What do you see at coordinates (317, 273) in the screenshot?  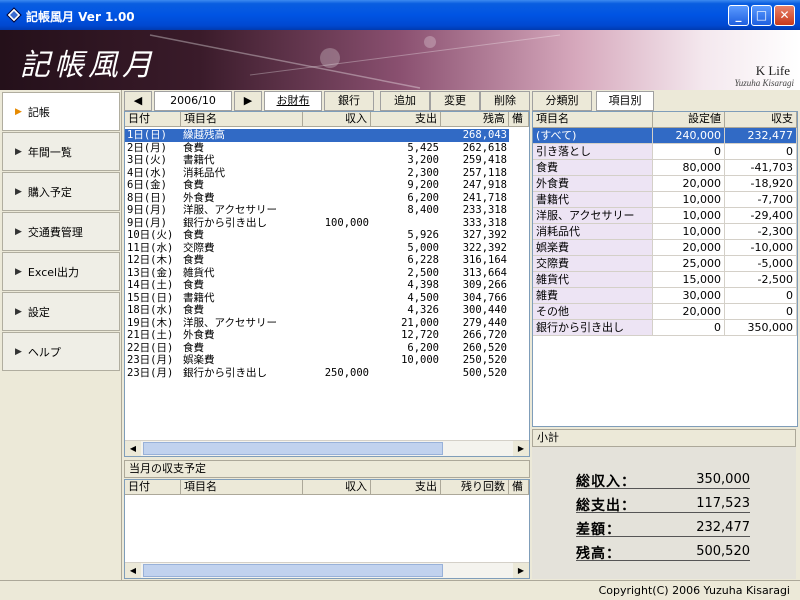 I see `table-row: 13日(金) 雑貨代 2,500 313,664` at bounding box center [317, 273].